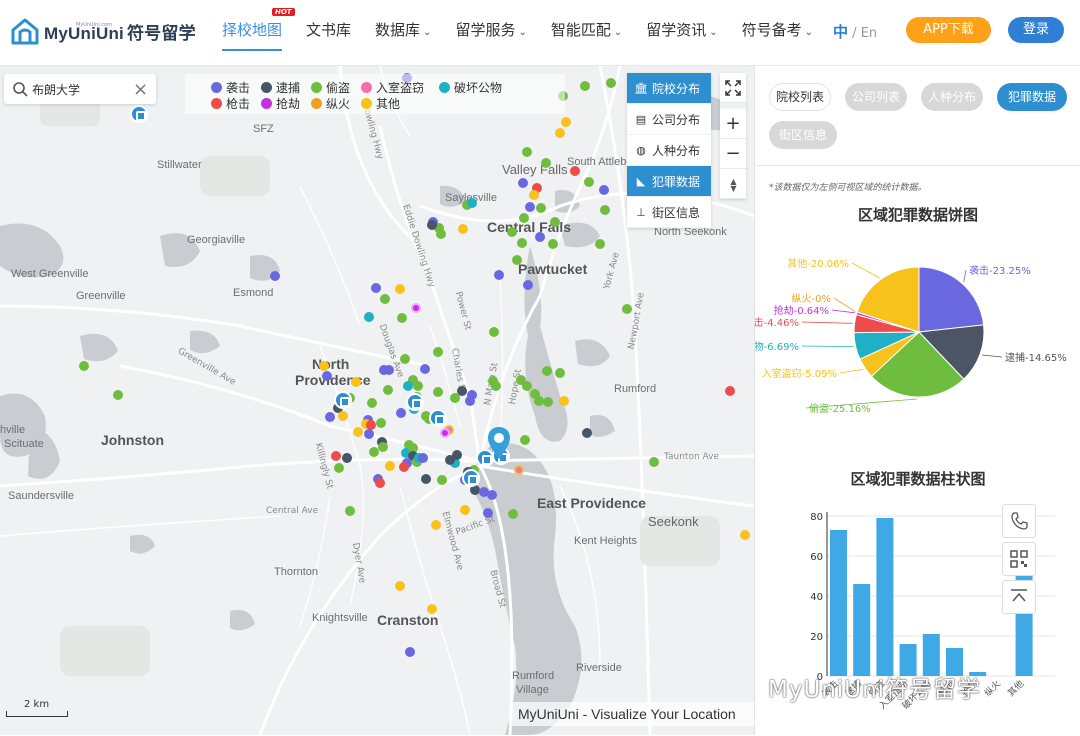 This screenshot has height=736, width=1080. I want to click on side-tab: 公司列表, so click(876, 97).